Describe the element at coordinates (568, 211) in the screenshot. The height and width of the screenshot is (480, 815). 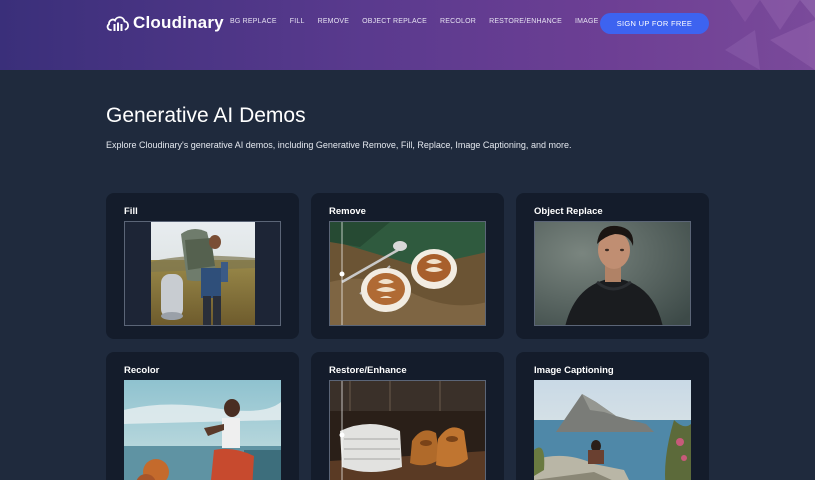
I see `card-title: Object Replace` at that location.